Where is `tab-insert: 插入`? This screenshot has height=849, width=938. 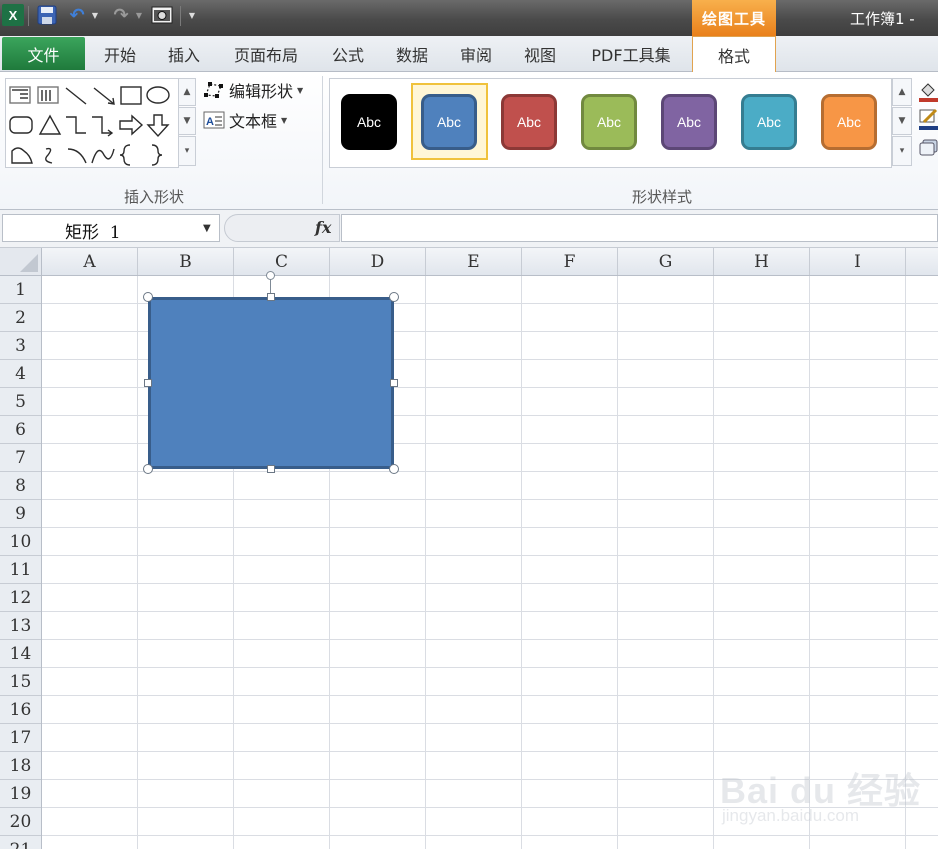 tab-insert: 插入 is located at coordinates (184, 53).